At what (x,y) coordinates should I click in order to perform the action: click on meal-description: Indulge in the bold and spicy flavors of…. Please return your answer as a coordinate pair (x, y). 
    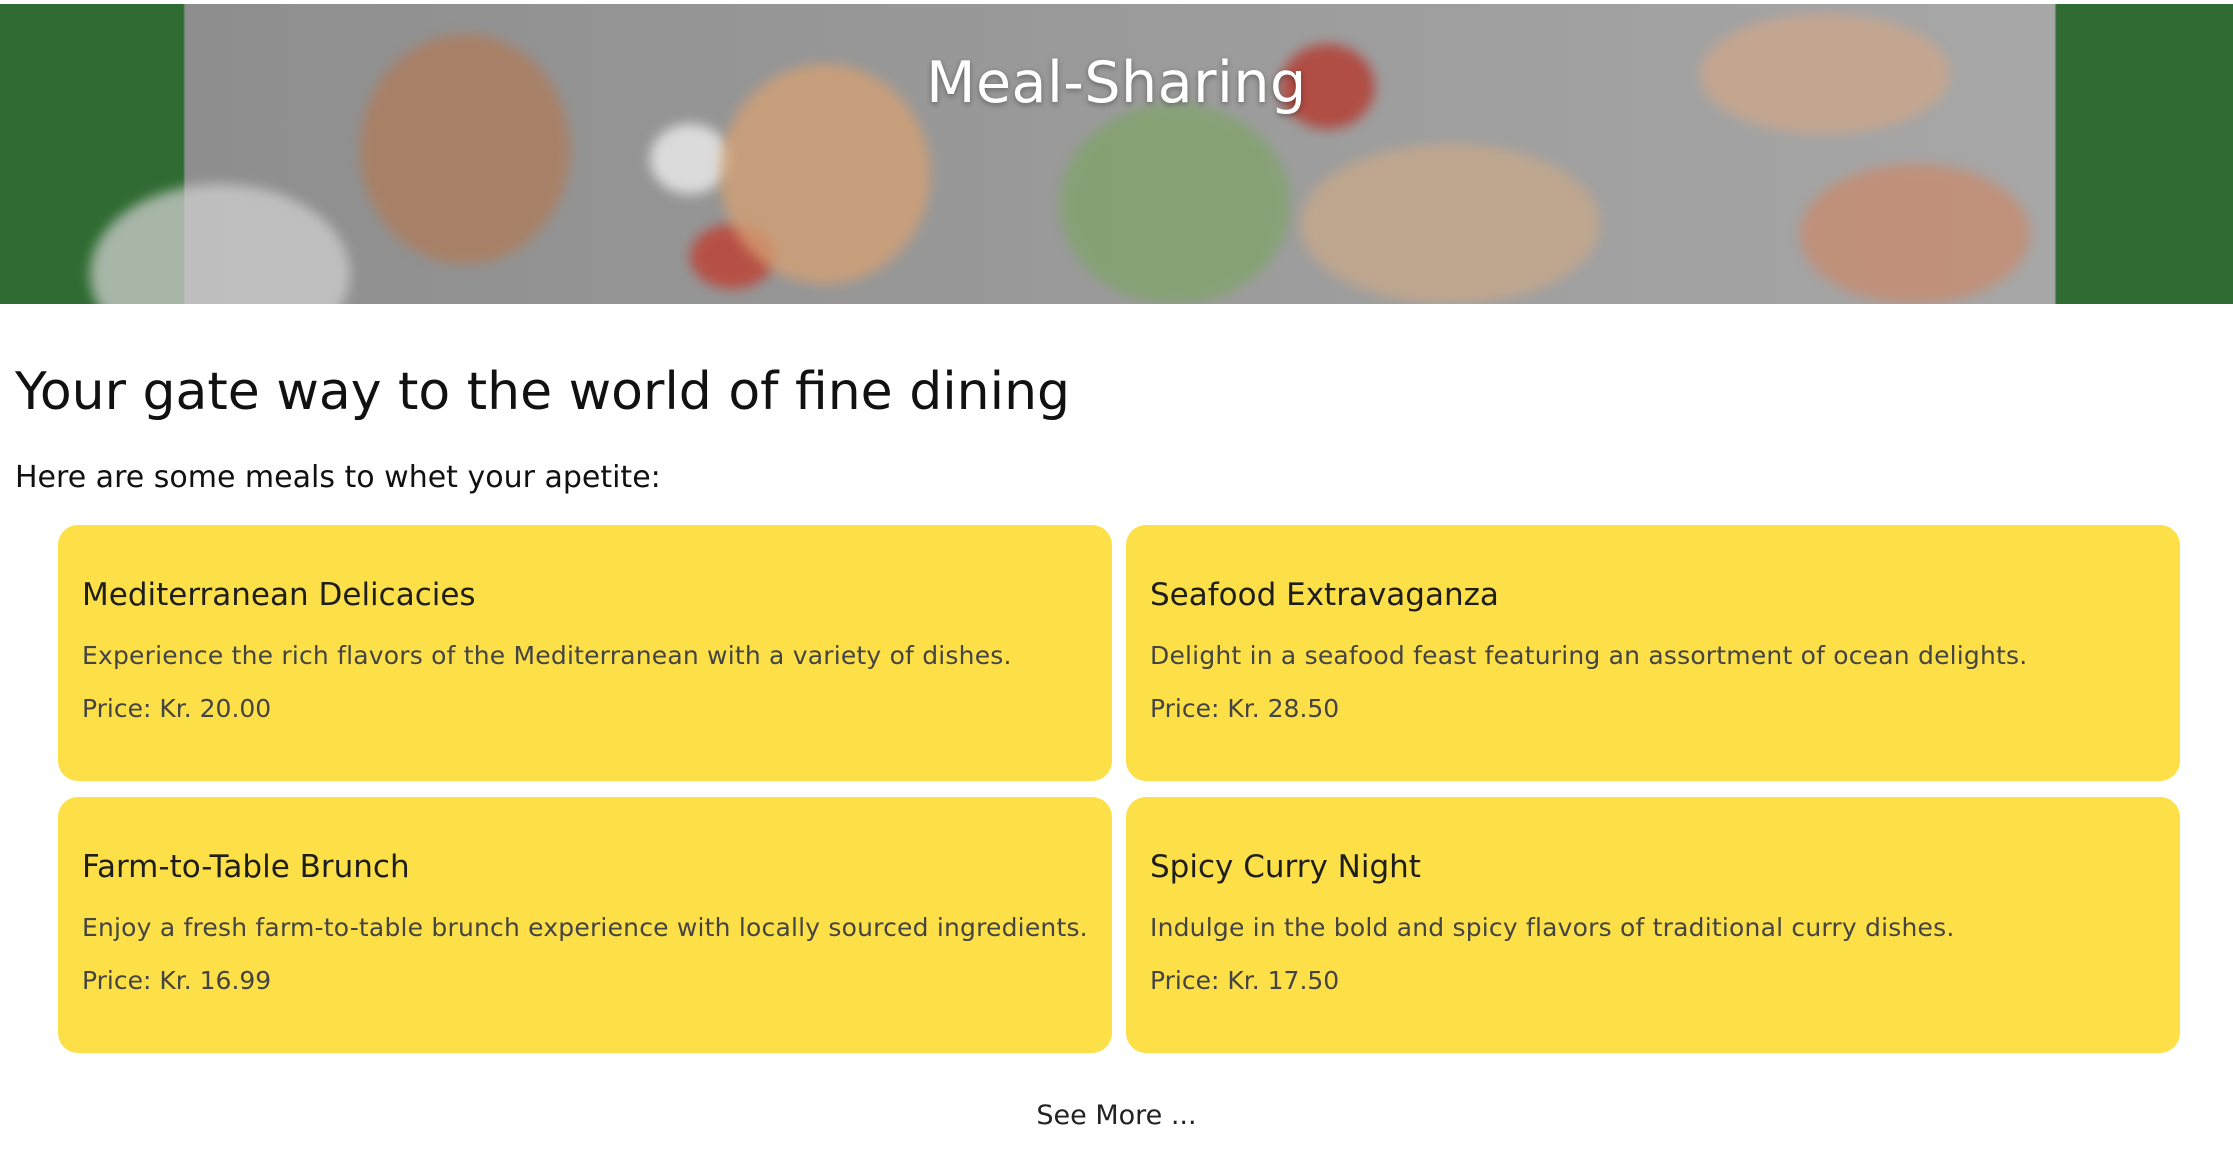
    Looking at the image, I should click on (1552, 928).